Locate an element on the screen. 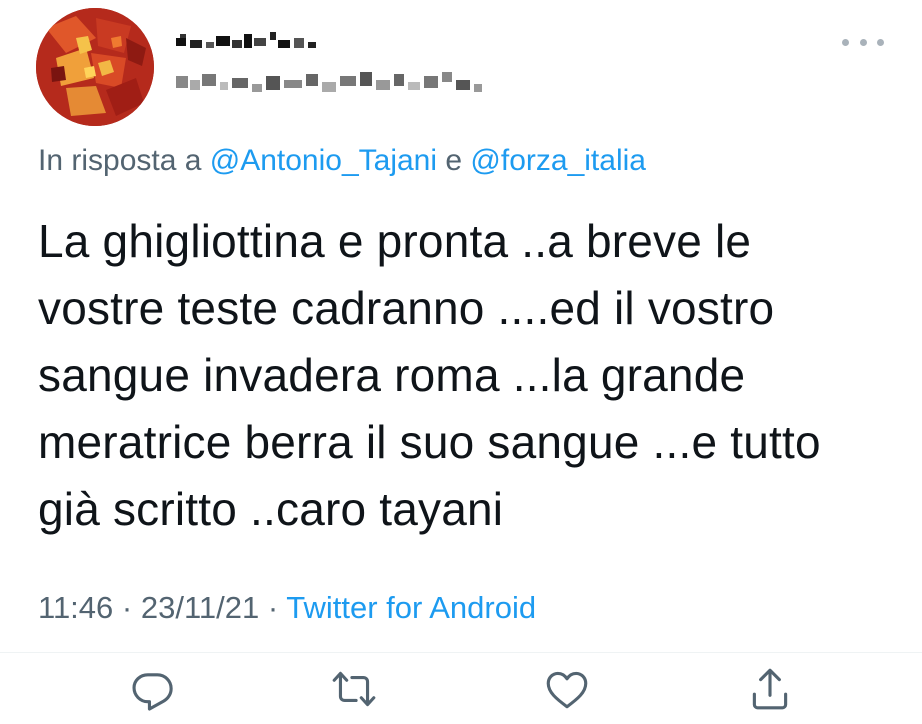 The image size is (922, 724). tweet-time: 11:46 is located at coordinates (75, 607).